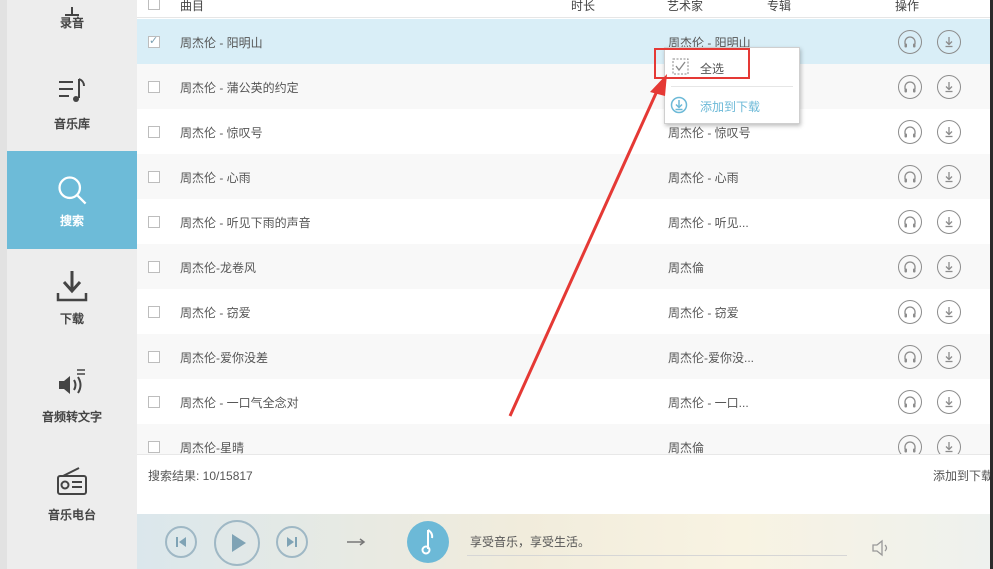 This screenshot has height=569, width=993. Describe the element at coordinates (72, 396) in the screenshot. I see `sidebar-item-audio-to-text: 音频转文字` at that location.